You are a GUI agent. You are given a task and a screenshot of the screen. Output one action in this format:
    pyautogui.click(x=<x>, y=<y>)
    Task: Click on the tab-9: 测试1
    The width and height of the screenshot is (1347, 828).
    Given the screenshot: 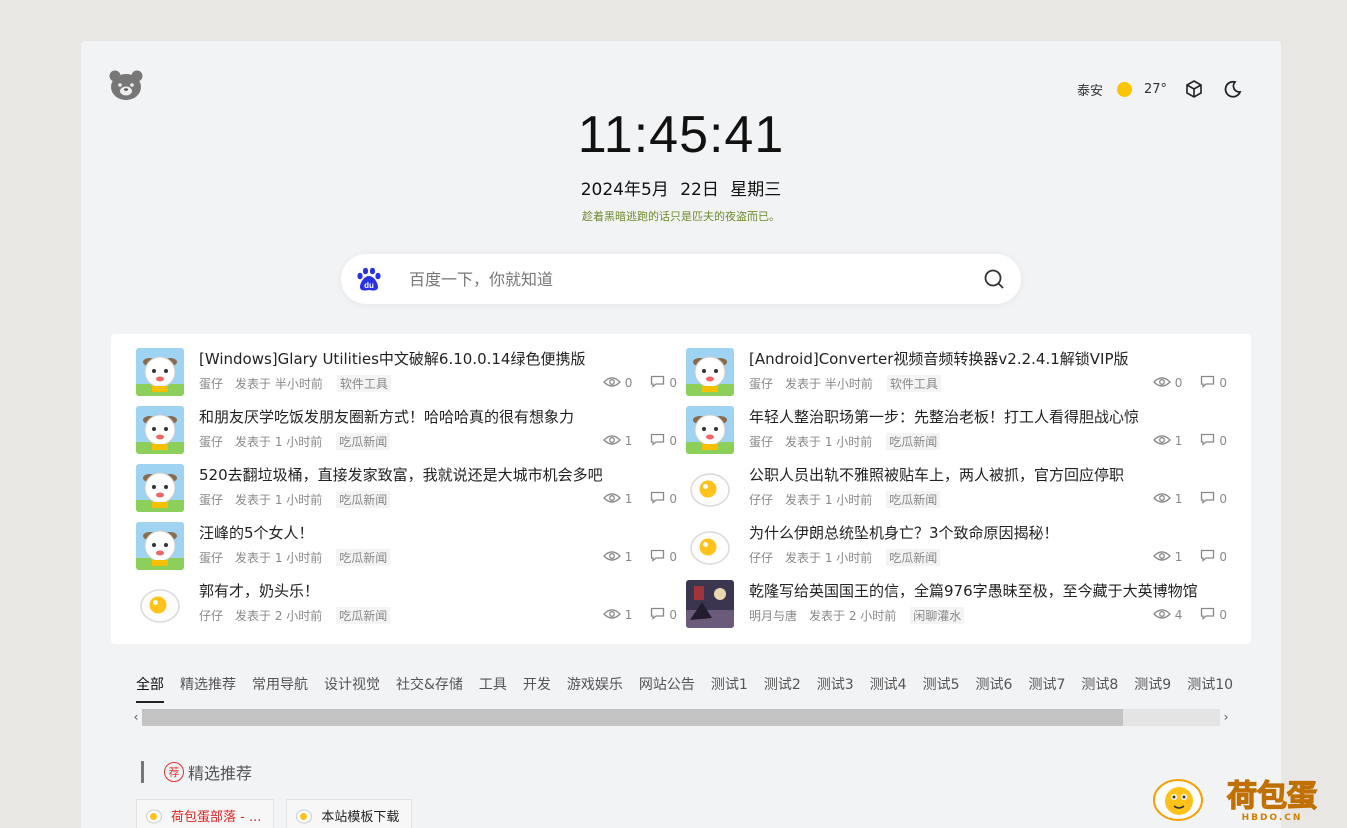 What is the action you would take?
    pyautogui.click(x=729, y=687)
    